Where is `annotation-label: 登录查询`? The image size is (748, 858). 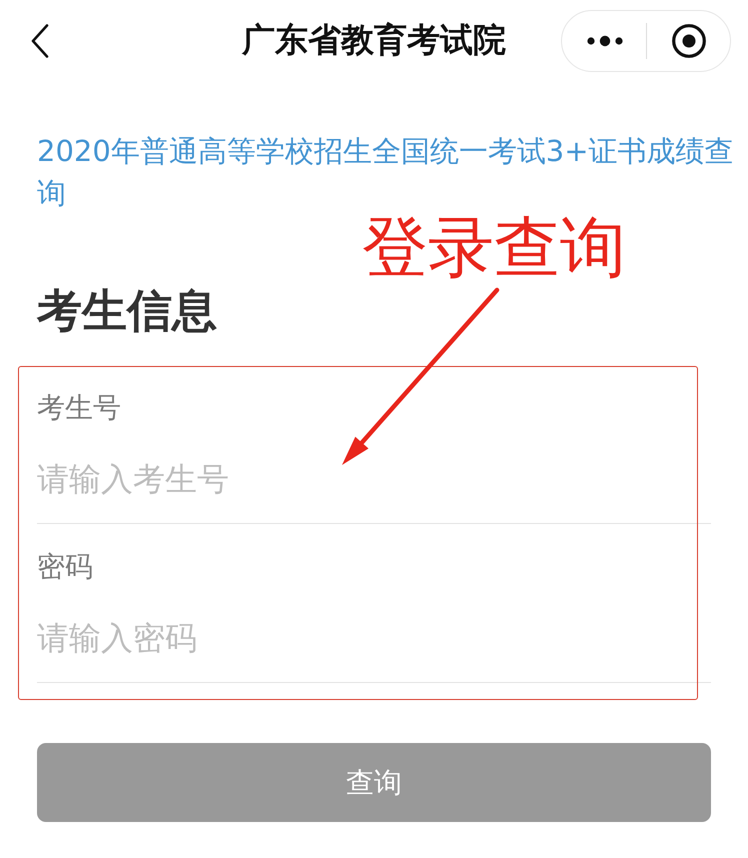
annotation-label: 登录查询 is located at coordinates (494, 248).